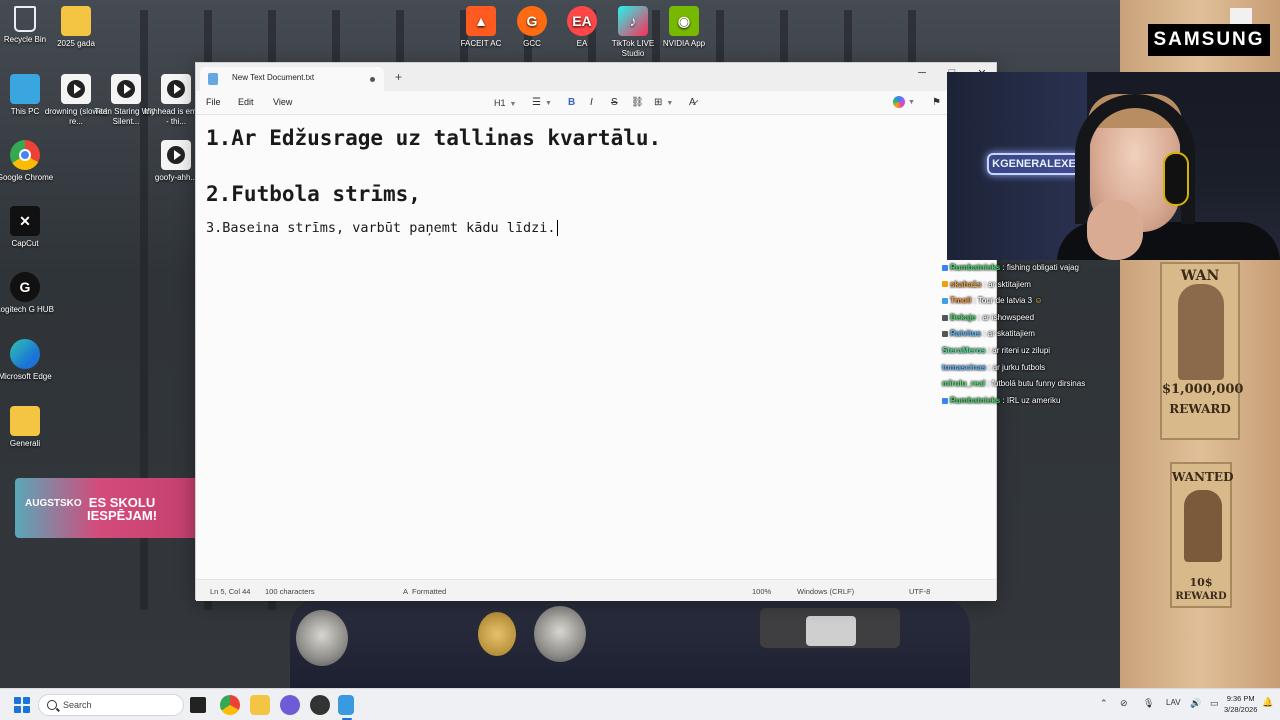  What do you see at coordinates (398, 77) in the screenshot?
I see `new-tab-plus-icon: +` at bounding box center [398, 77].